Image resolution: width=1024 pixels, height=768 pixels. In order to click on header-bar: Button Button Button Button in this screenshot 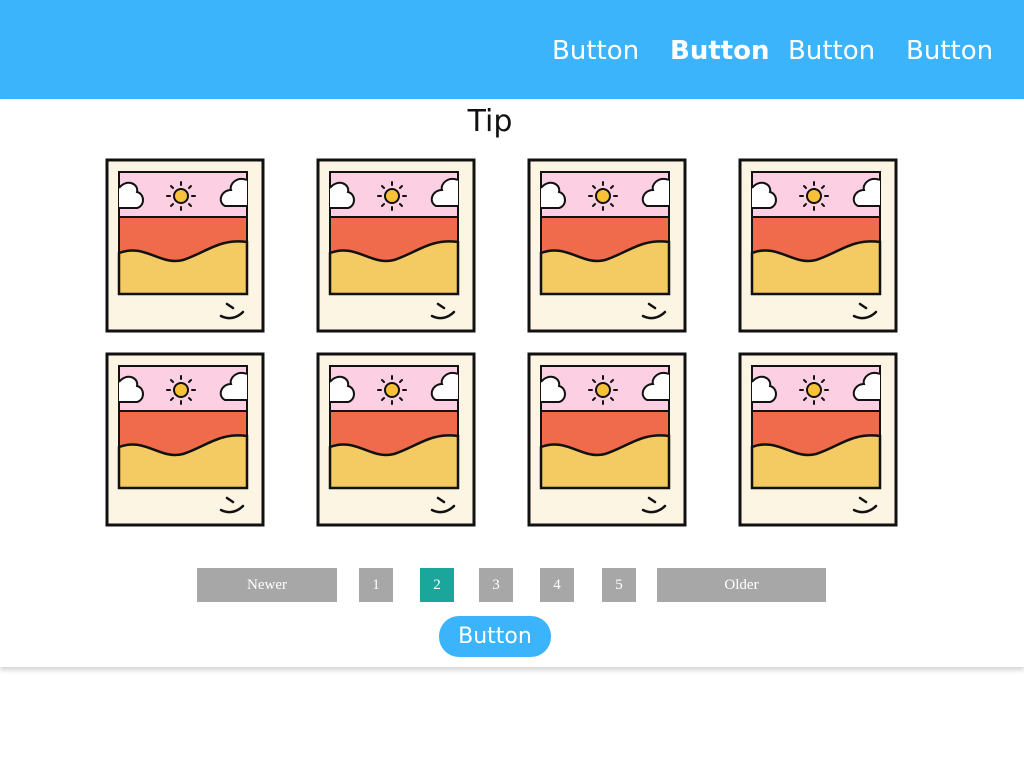, I will do `click(512, 49)`.